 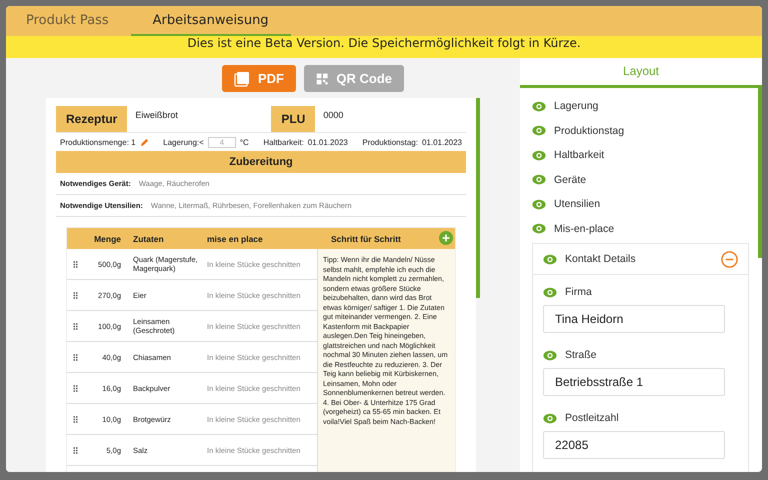 What do you see at coordinates (570, 180) in the screenshot?
I see `layout-item: Geräte` at bounding box center [570, 180].